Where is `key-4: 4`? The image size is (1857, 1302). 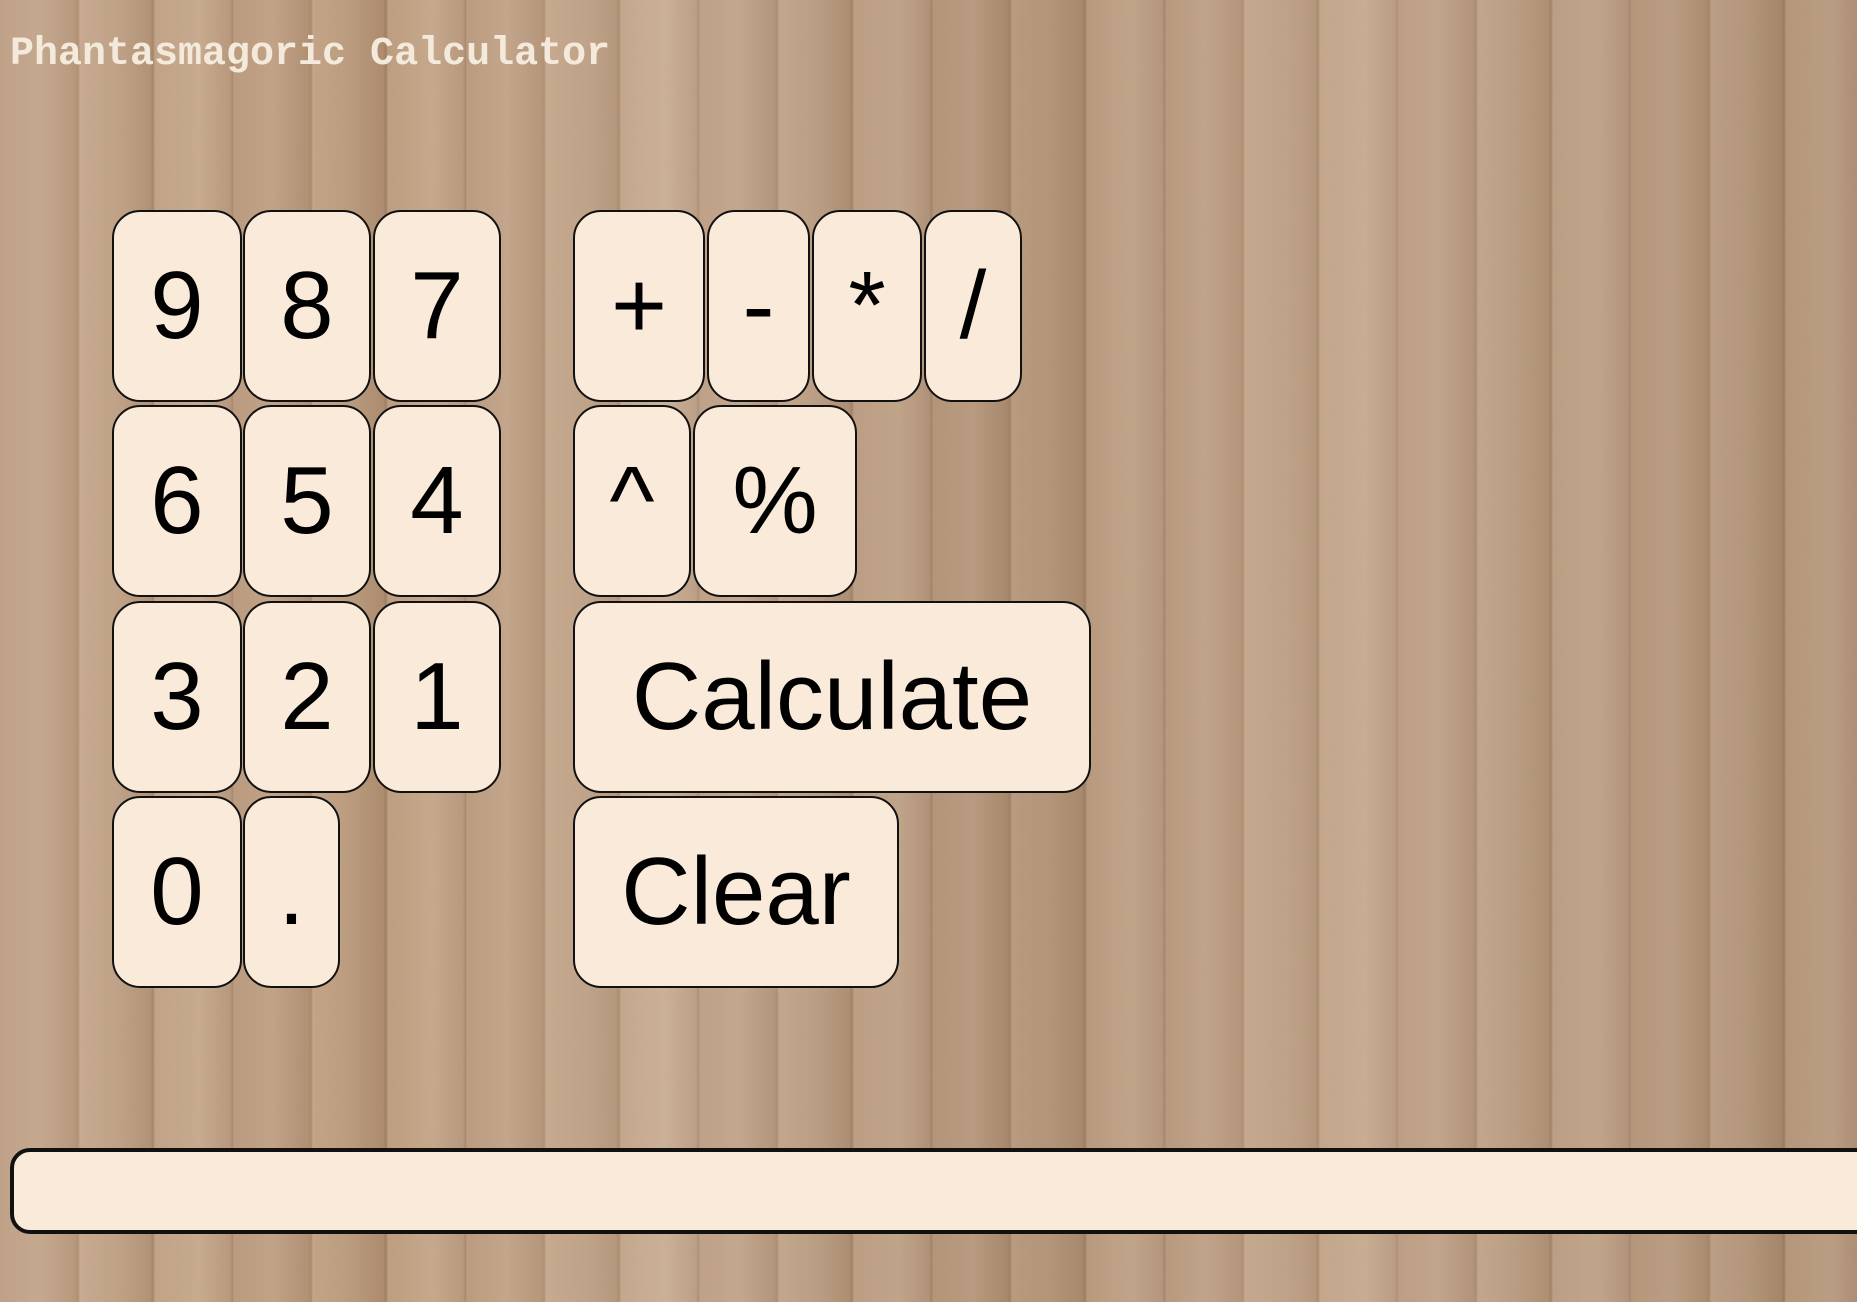 key-4: 4 is located at coordinates (437, 501).